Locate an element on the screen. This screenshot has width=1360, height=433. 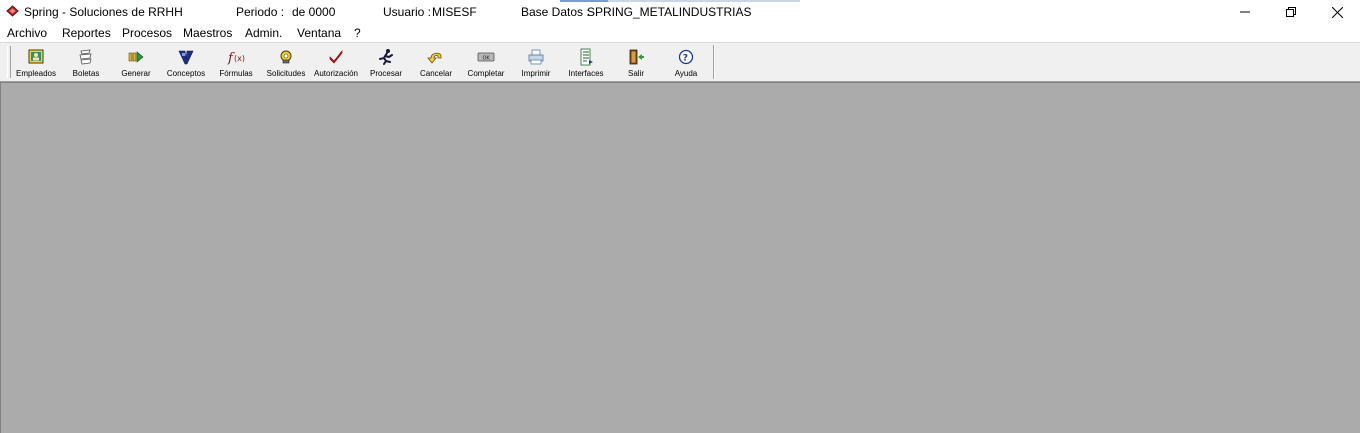
mdi-left-border is located at coordinates (0, 258).